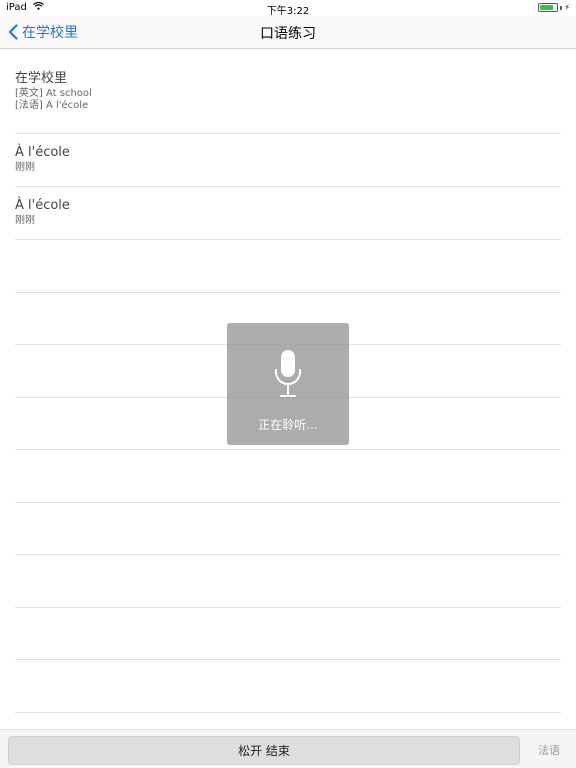 The height and width of the screenshot is (768, 576). What do you see at coordinates (41, 78) in the screenshot?
I see `topic-title: 在学校里` at bounding box center [41, 78].